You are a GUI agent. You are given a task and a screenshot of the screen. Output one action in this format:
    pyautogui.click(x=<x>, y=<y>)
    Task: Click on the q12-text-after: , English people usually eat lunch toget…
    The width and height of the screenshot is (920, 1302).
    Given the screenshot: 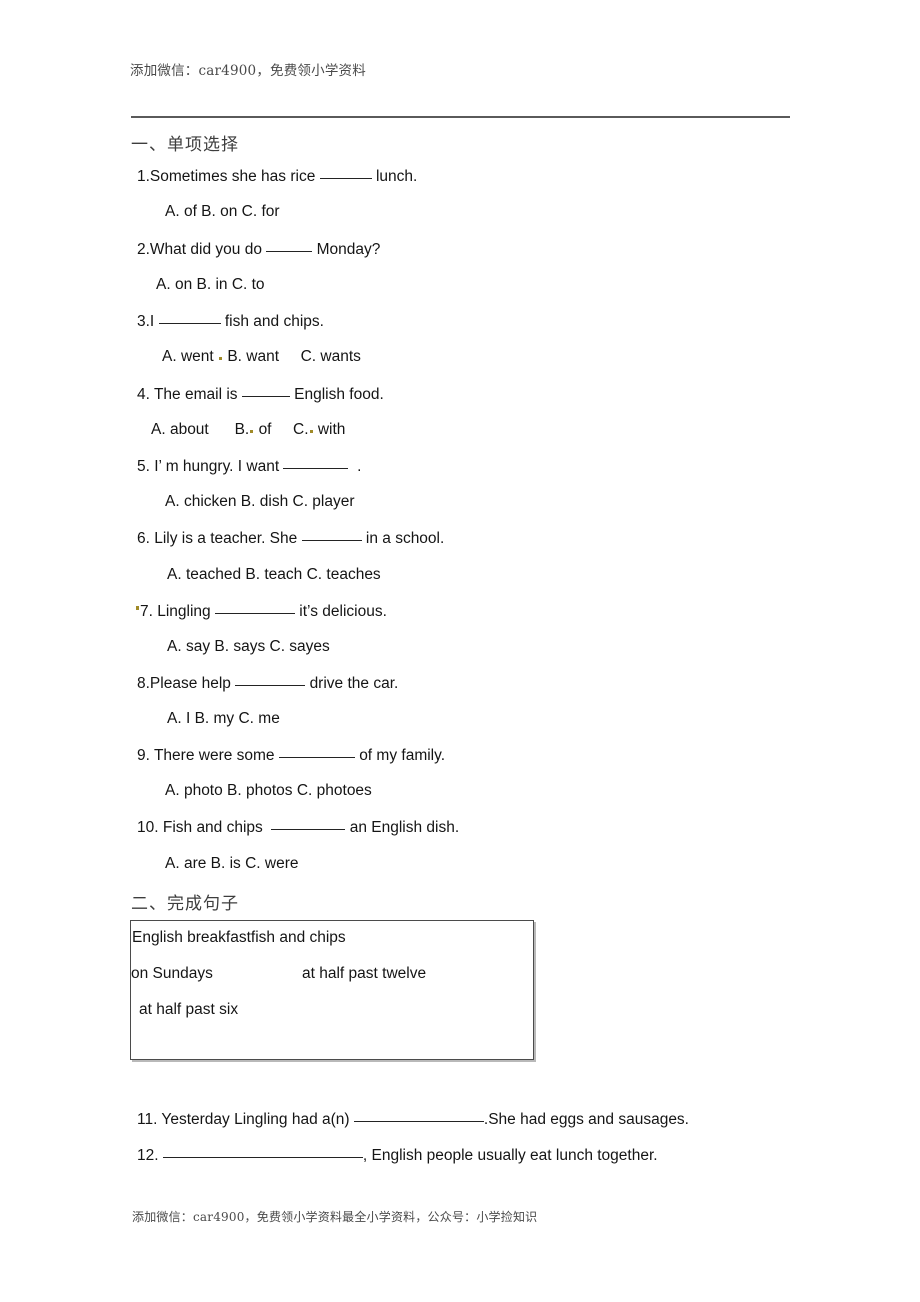 What is the action you would take?
    pyautogui.click(x=510, y=1155)
    